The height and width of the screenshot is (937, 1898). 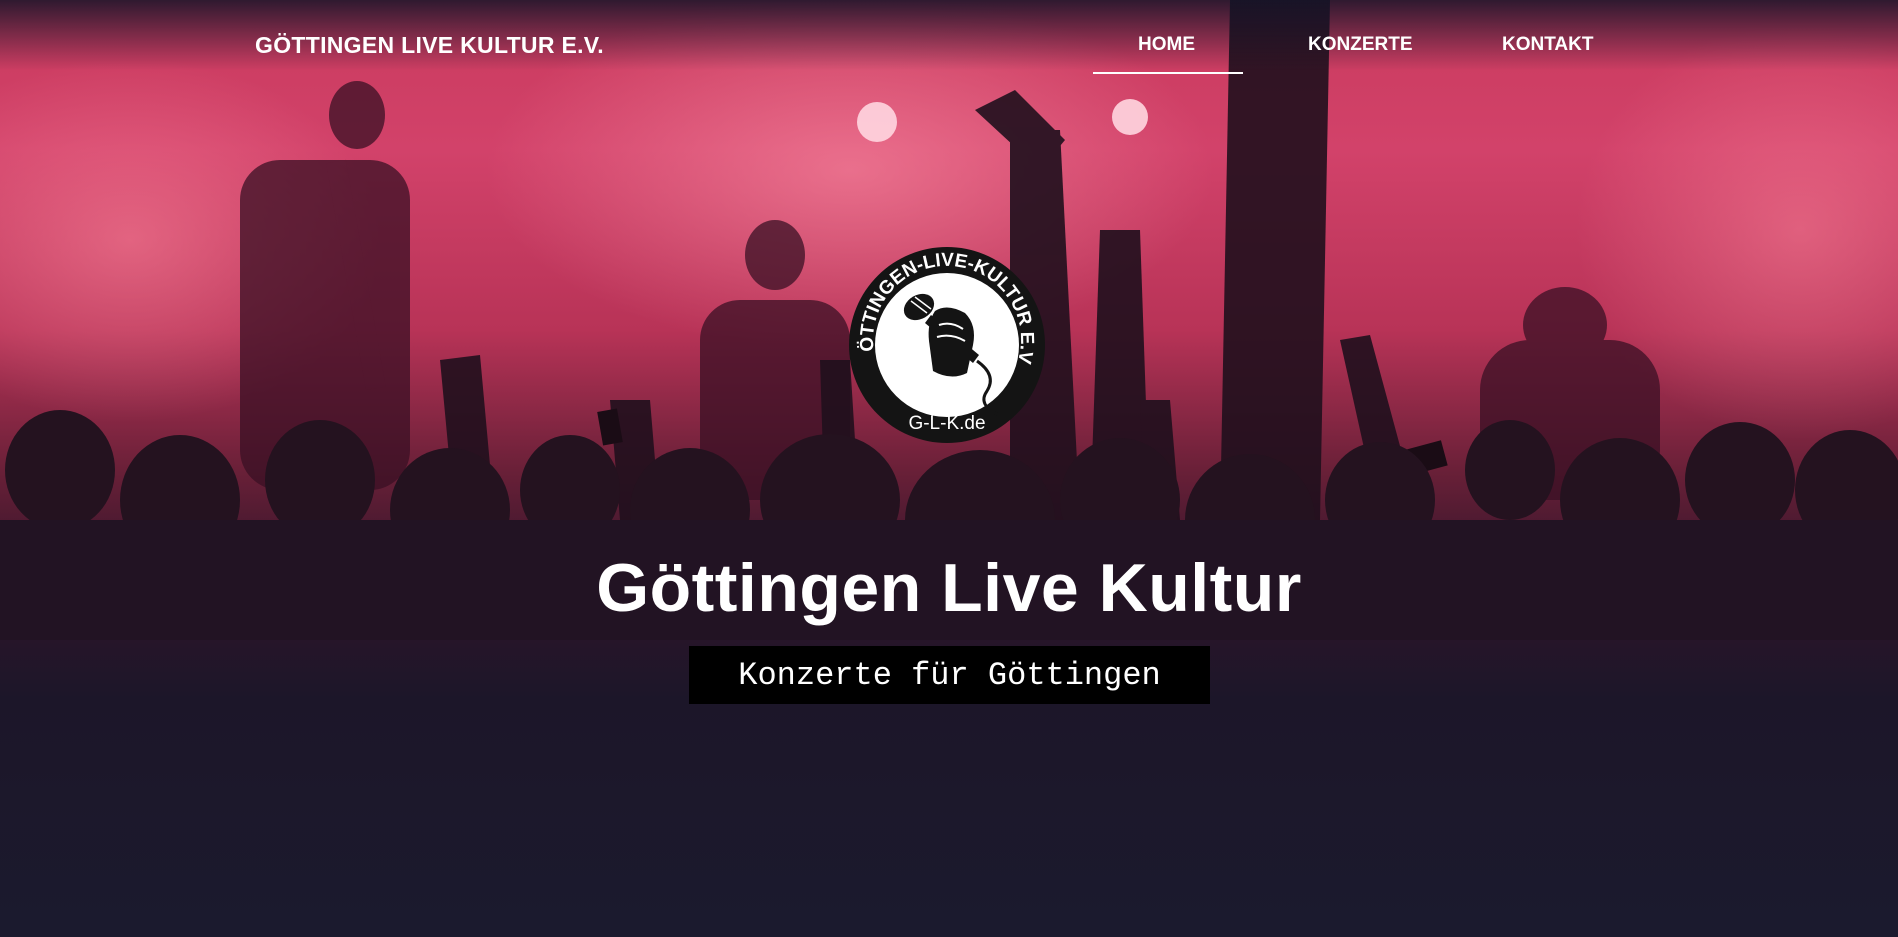 I want to click on nav-kontakt-link: KONTAKT, so click(x=1547, y=45).